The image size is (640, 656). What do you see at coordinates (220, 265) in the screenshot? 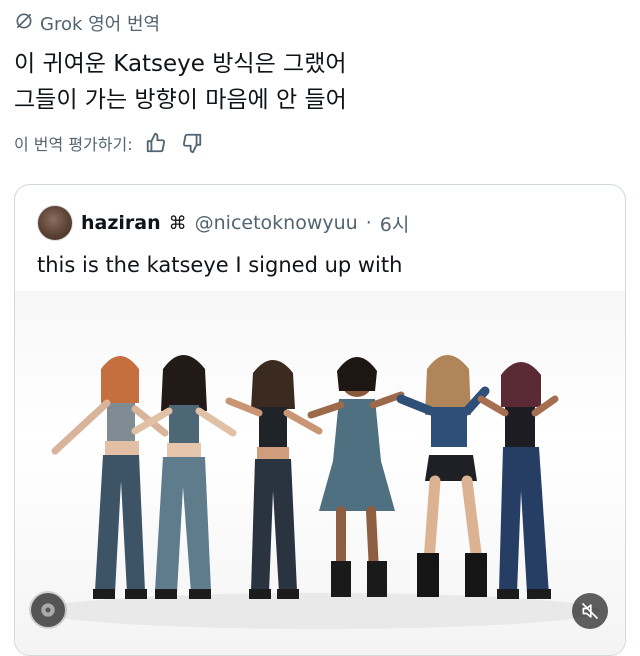
I see `quoted-post-text: this is the katseye I signed up with` at bounding box center [220, 265].